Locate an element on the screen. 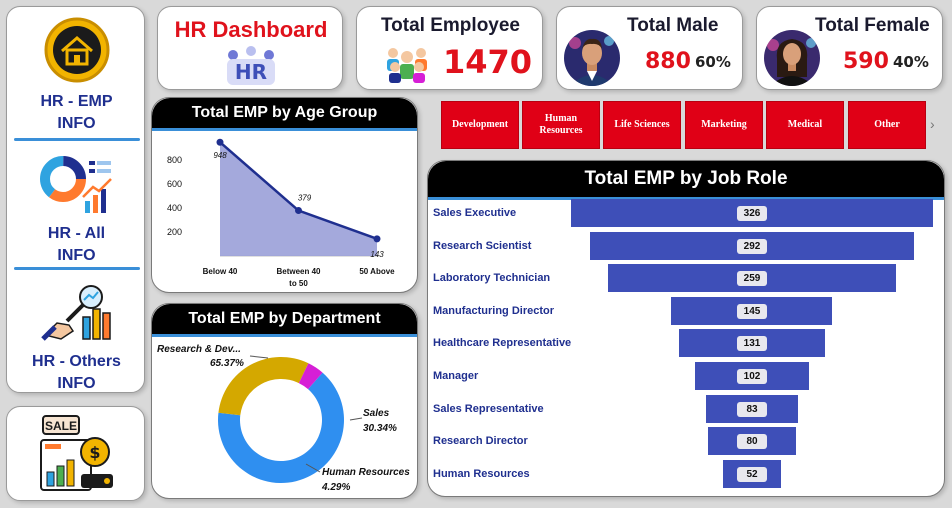  team-icon is located at coordinates (407, 65).